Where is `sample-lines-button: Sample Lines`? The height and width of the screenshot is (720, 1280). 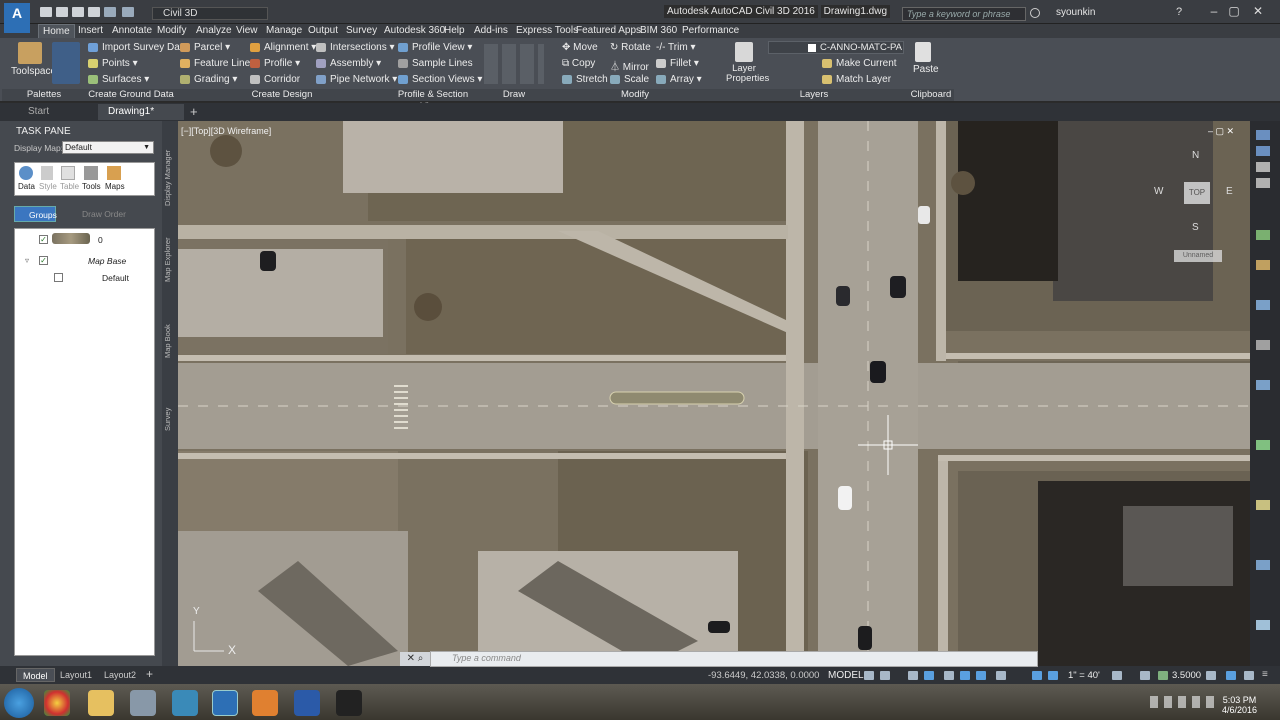 sample-lines-button: Sample Lines is located at coordinates (435, 63).